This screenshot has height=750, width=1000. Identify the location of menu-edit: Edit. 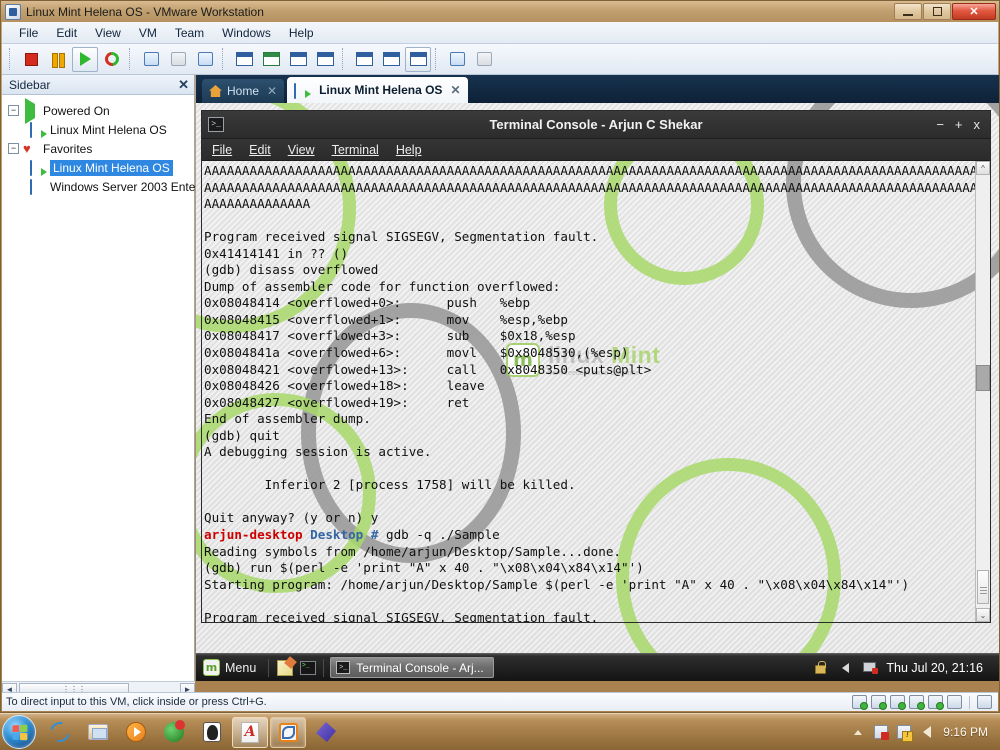
(66, 33).